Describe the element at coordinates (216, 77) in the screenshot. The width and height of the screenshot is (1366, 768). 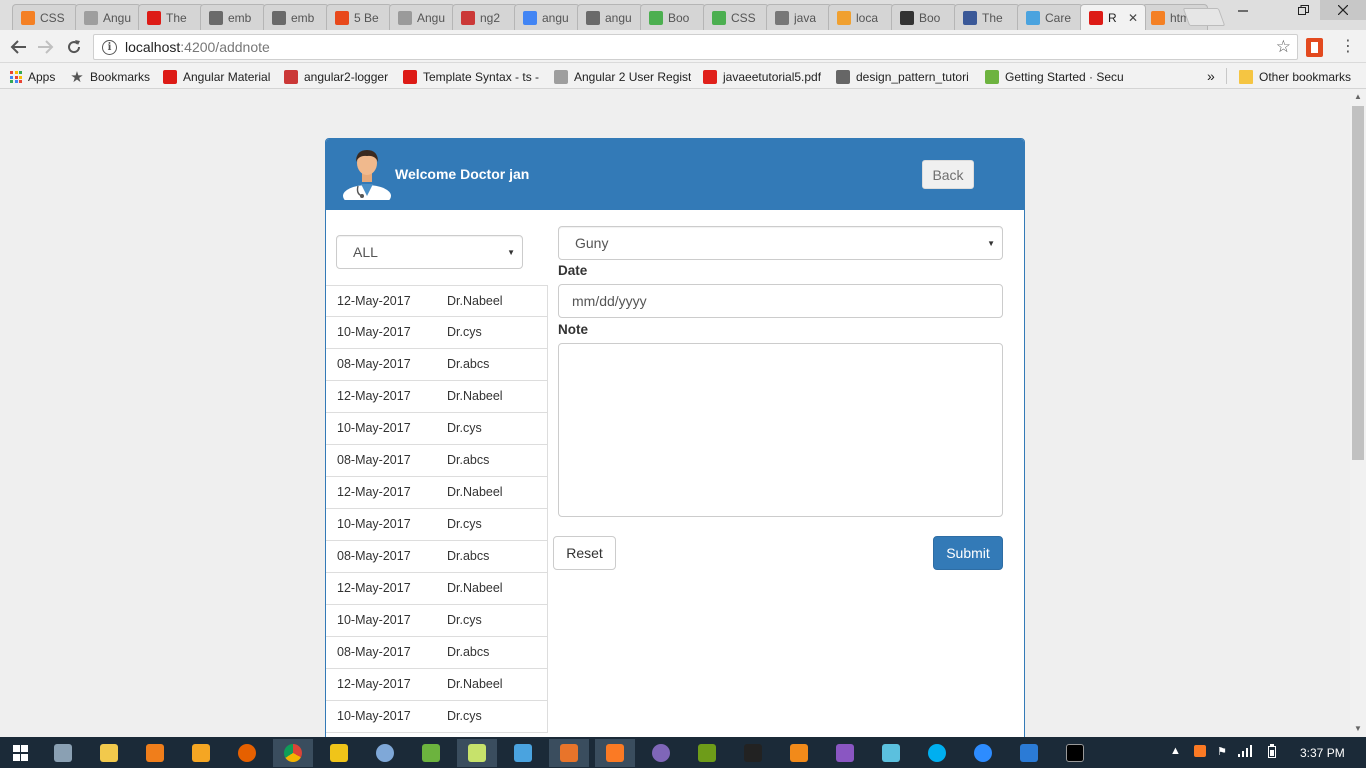
I see `bookmark-item: Angular Material` at that location.